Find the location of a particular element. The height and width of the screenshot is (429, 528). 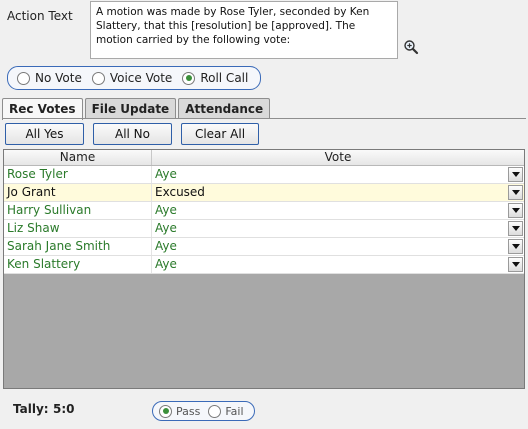

fail-label: Fail is located at coordinates (234, 411).